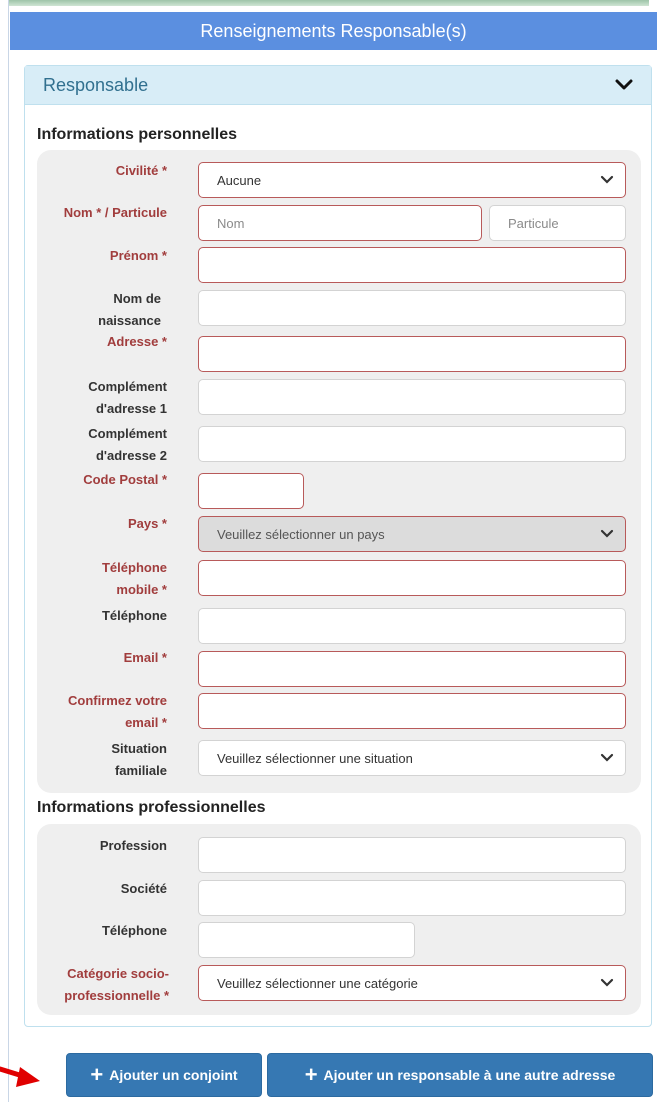  Describe the element at coordinates (138, 255) in the screenshot. I see `prenom-label: Prénom *` at that location.